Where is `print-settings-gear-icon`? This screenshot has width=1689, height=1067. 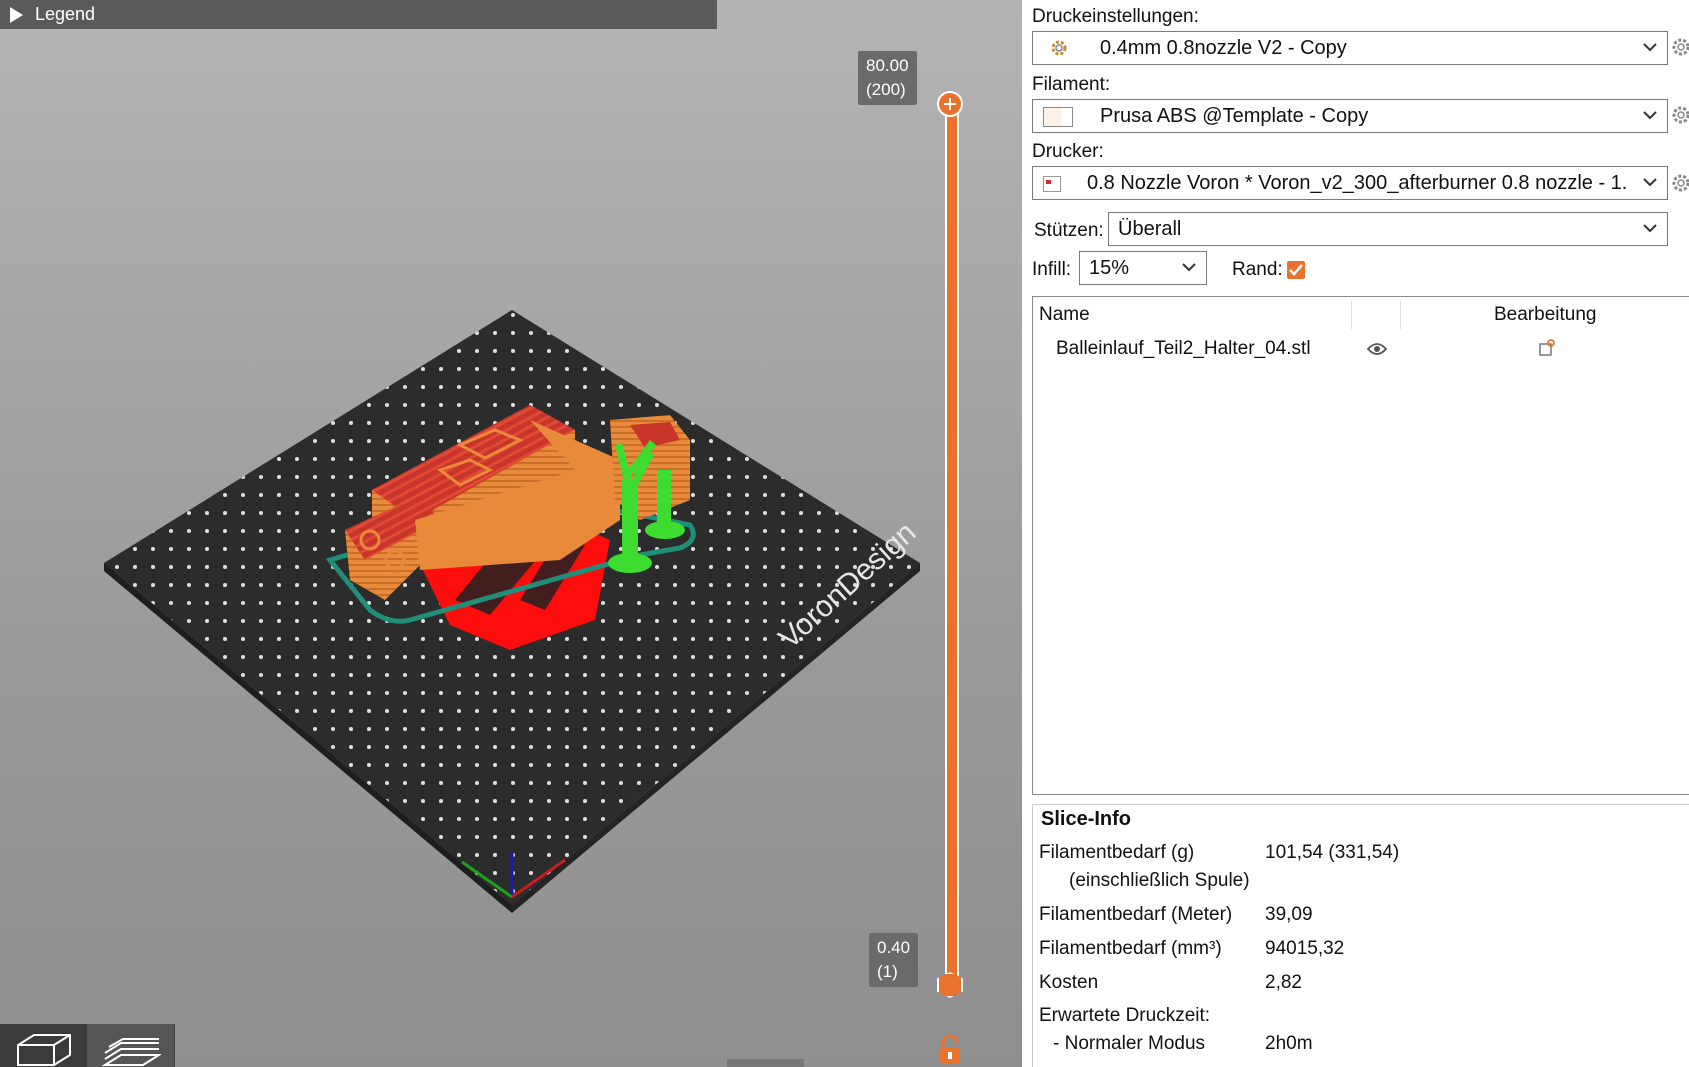 print-settings-gear-icon is located at coordinates (1059, 48).